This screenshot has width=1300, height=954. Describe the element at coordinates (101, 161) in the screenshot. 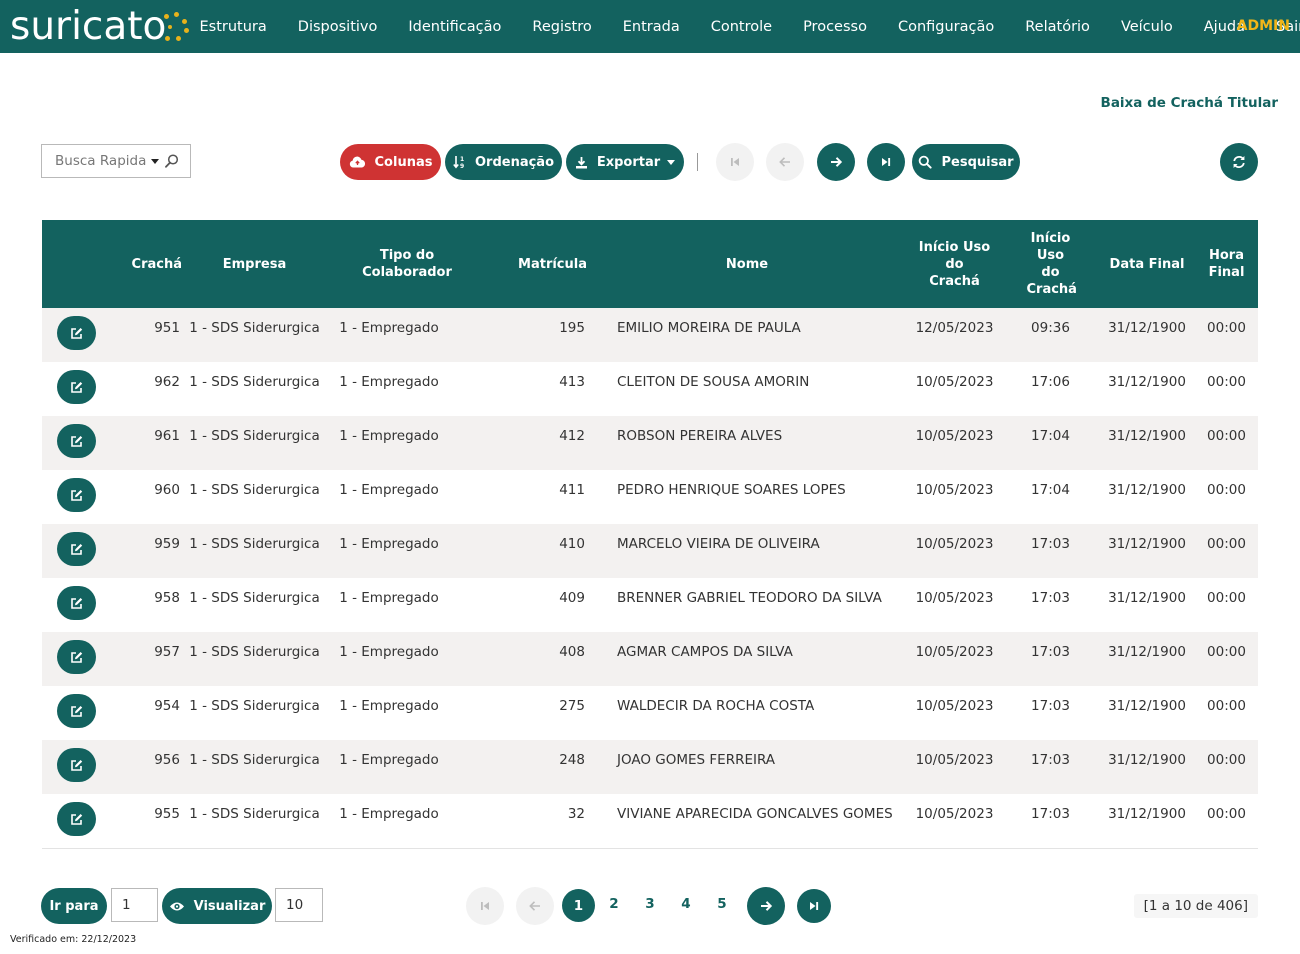

I see `quick-search-input` at that location.